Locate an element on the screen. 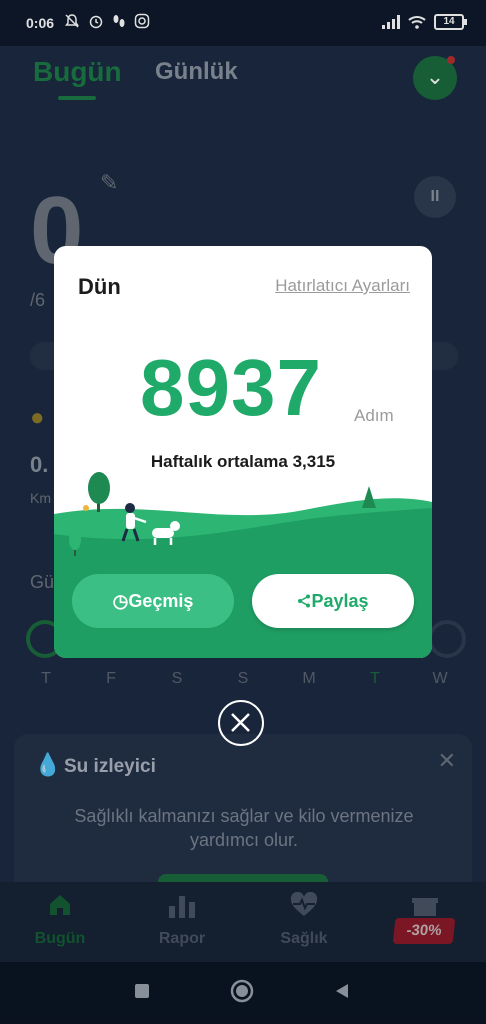  close-icon is located at coordinates (240, 722).